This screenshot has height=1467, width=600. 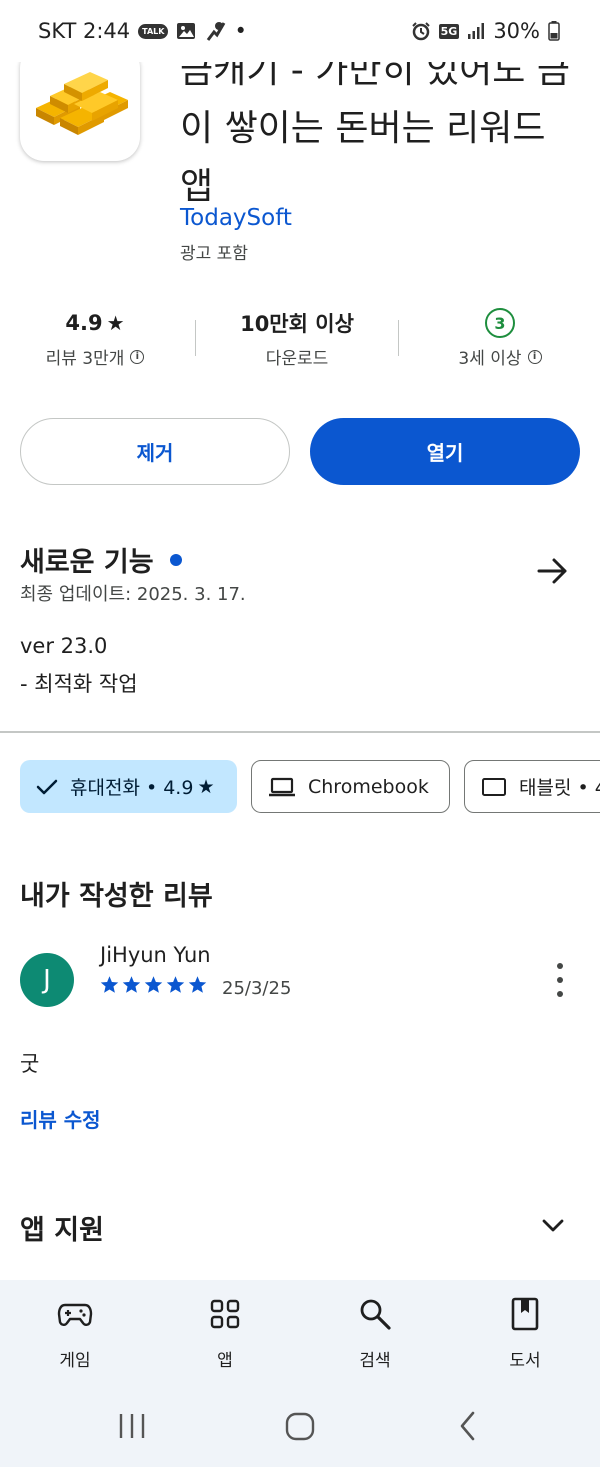 What do you see at coordinates (30, 1064) in the screenshot?
I see `review-text: 굿` at bounding box center [30, 1064].